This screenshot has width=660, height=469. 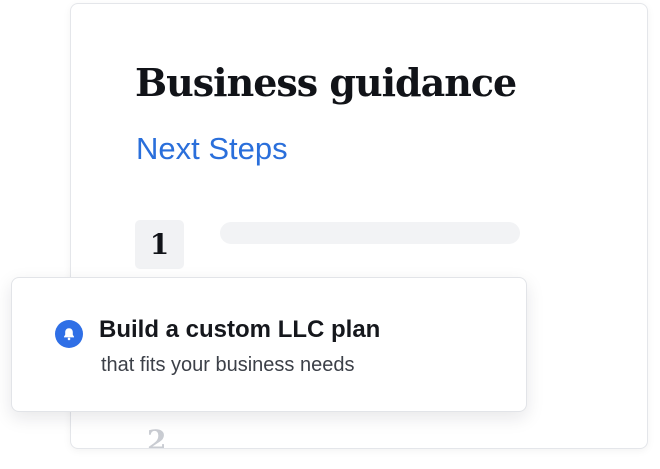 I want to click on bell-icon, so click(x=69, y=334).